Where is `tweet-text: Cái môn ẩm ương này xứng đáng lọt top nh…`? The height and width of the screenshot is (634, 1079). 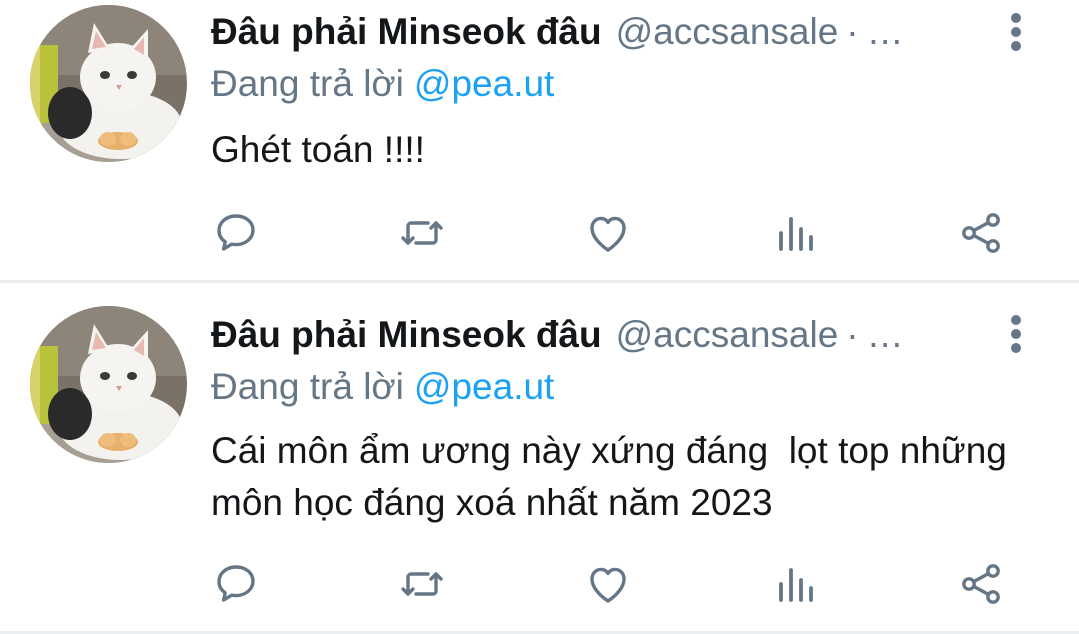
tweet-text: Cái môn ẩm ương này xứng đáng lọt top nh… is located at coordinates (614, 476).